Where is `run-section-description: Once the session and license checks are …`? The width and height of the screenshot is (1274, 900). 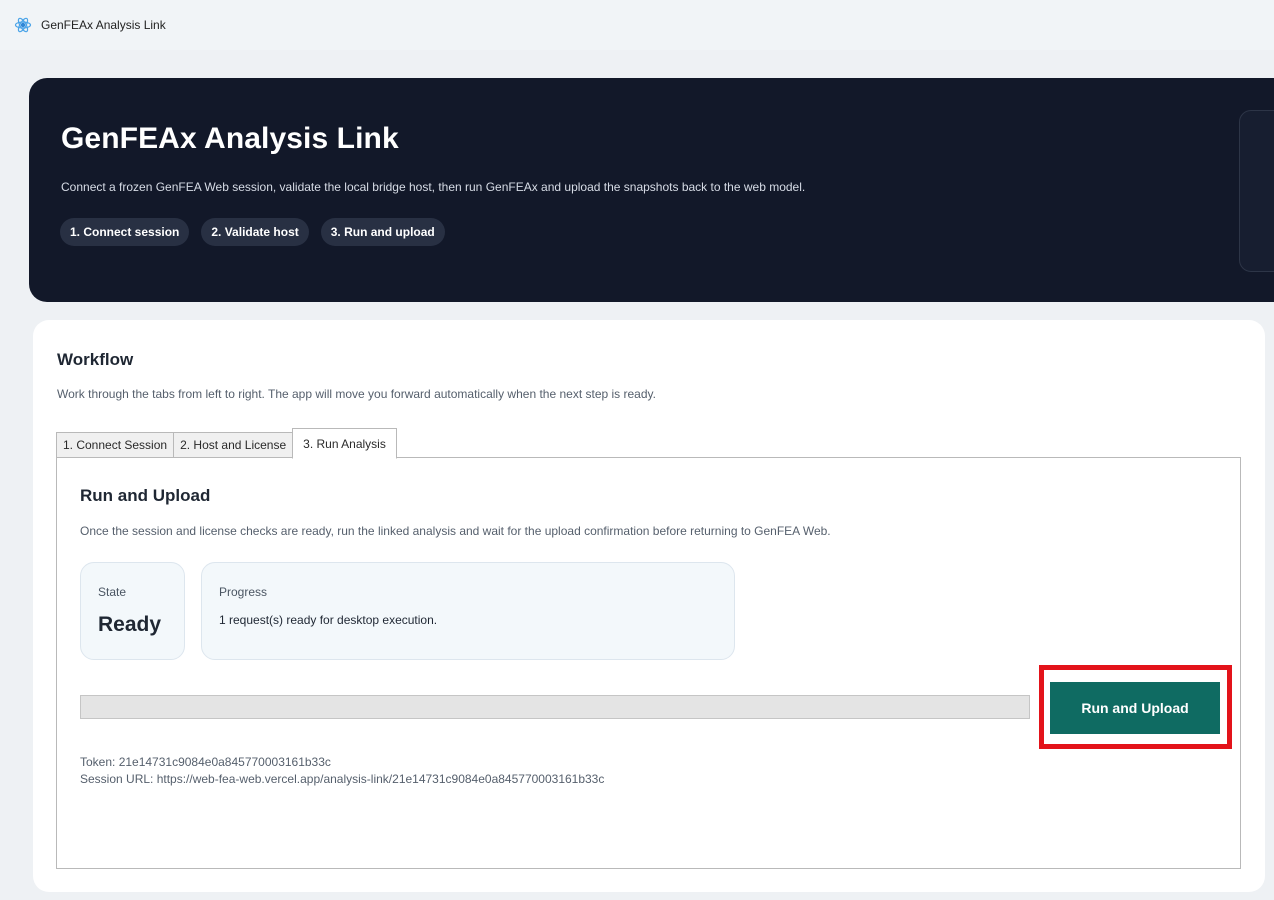
run-section-description: Once the session and license checks are … is located at coordinates (455, 531).